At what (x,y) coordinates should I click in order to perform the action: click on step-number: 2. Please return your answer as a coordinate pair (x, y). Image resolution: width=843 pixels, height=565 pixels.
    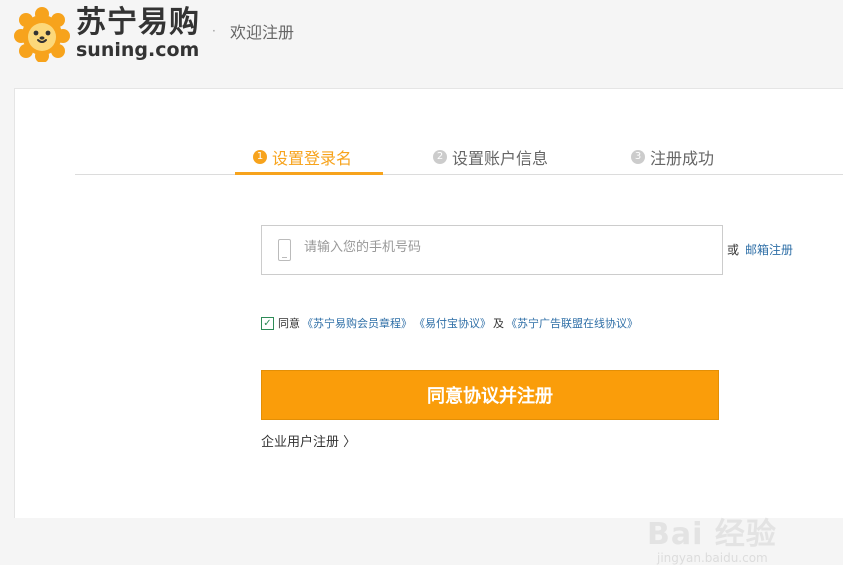
    Looking at the image, I should click on (440, 157).